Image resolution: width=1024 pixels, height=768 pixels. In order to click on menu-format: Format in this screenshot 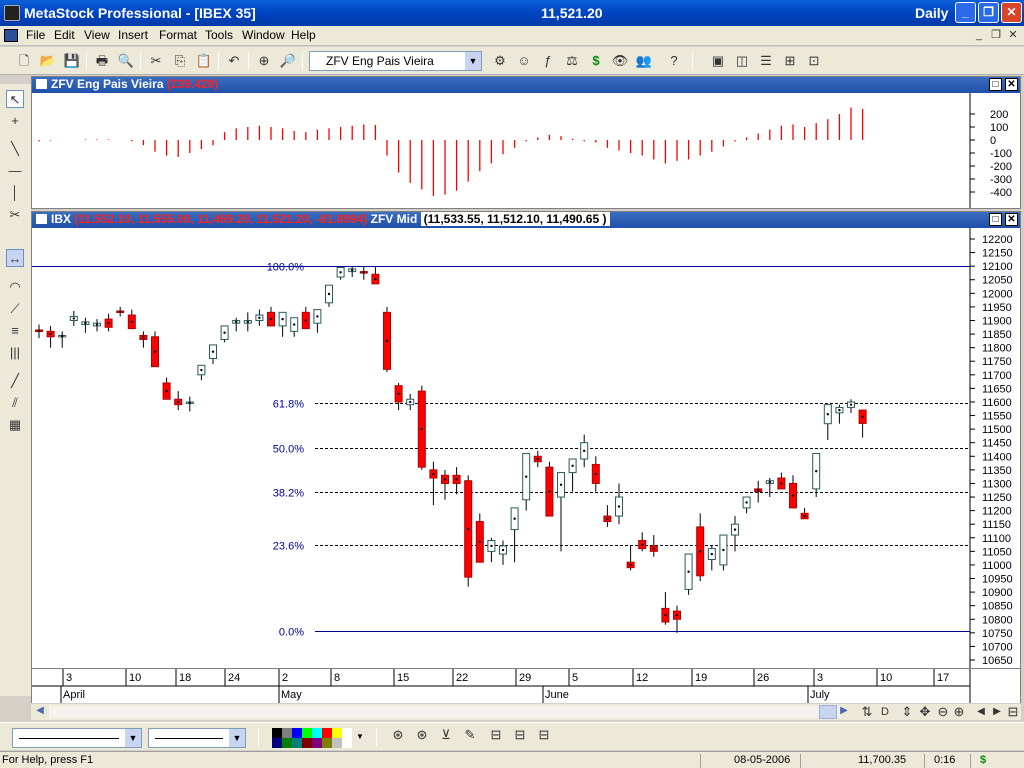, I will do `click(178, 35)`.